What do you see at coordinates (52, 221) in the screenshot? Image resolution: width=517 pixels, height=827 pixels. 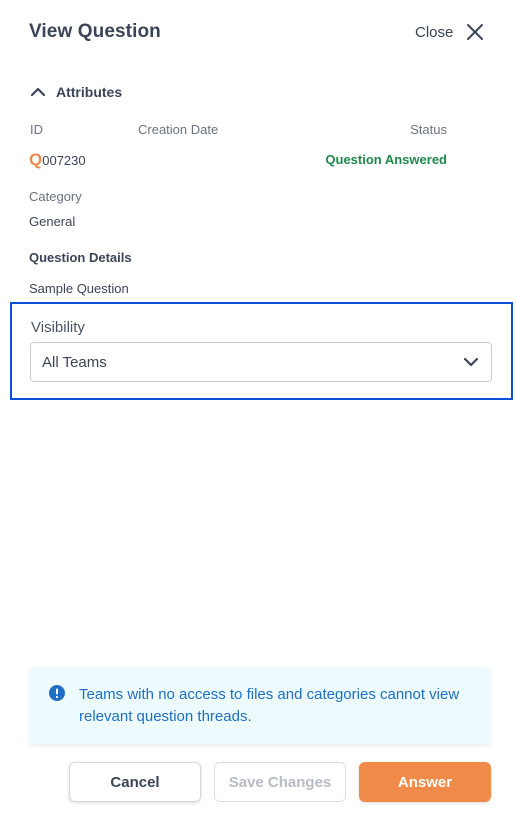 I see `category-value: General` at bounding box center [52, 221].